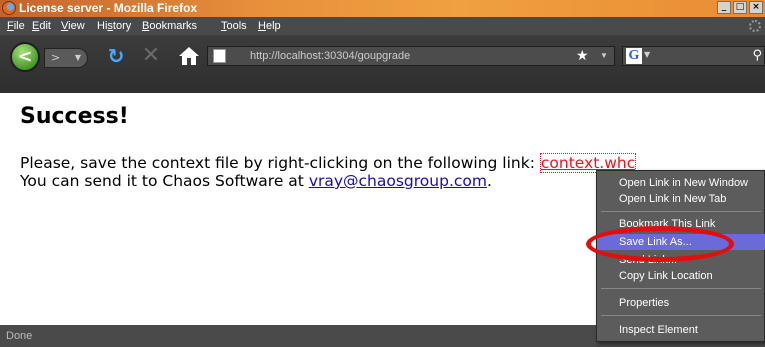  I want to click on menu-bookmarks: Bookmarks, so click(169, 26).